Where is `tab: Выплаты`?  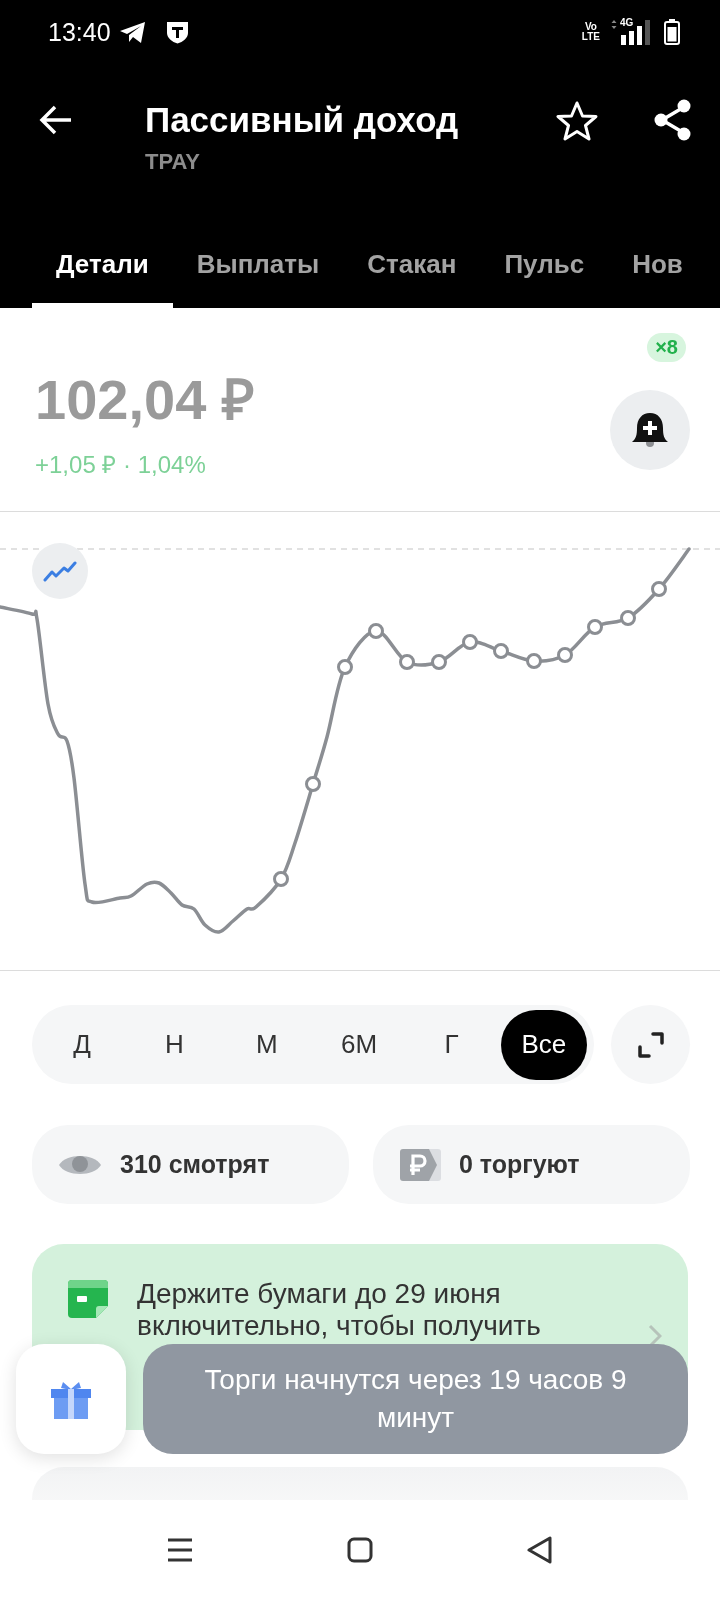 tab: Выплаты is located at coordinates (258, 268).